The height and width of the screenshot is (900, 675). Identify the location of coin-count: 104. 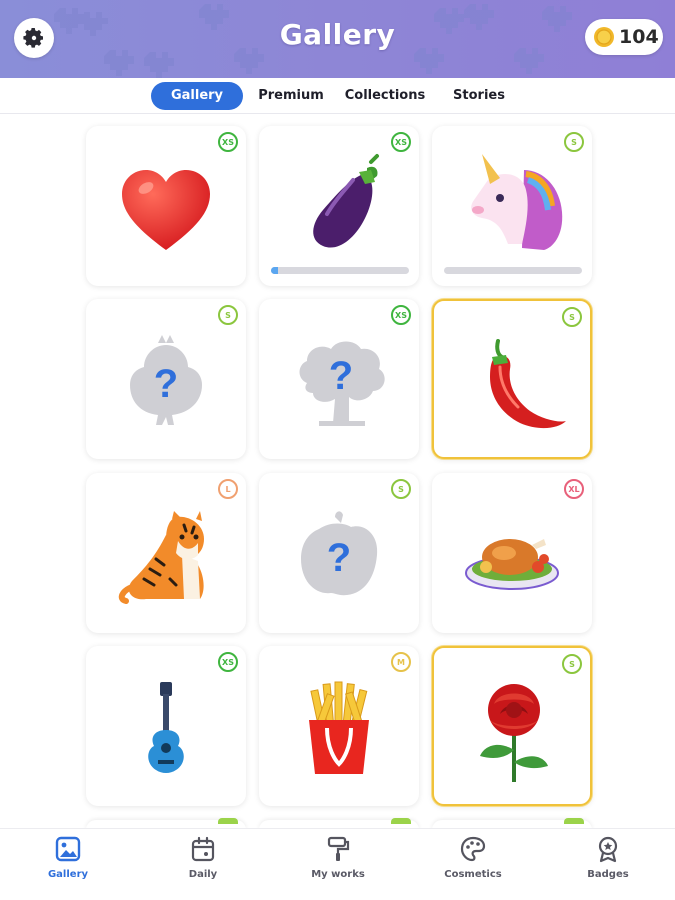
(639, 37).